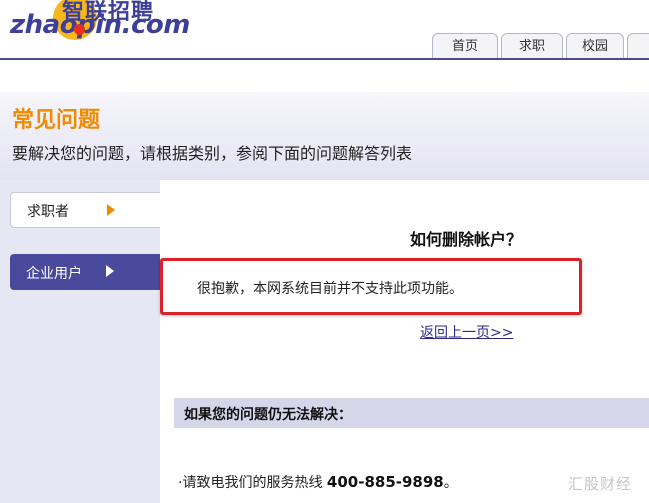 This screenshot has height=503, width=649. What do you see at coordinates (324, 59) in the screenshot?
I see `header-divider` at bounding box center [324, 59].